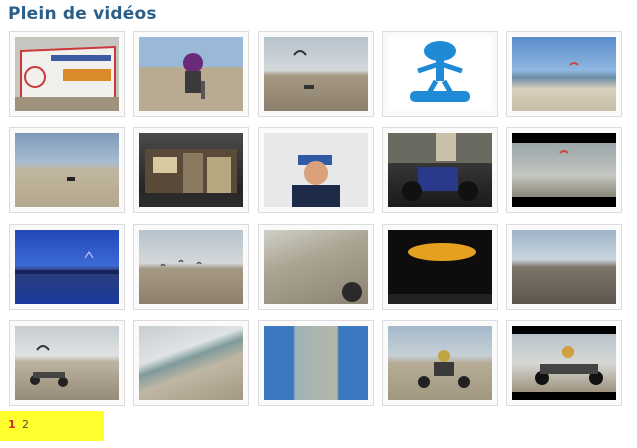 The image size is (637, 448). Describe the element at coordinates (82, 14) in the screenshot. I see `section-title: Plein de vidéos` at that location.